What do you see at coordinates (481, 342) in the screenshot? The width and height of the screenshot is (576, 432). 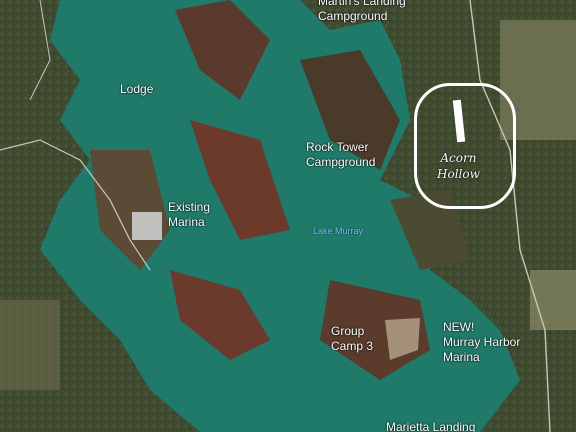 I see `murray-harbor-label: NEW! Murray Harbor Marina` at bounding box center [481, 342].